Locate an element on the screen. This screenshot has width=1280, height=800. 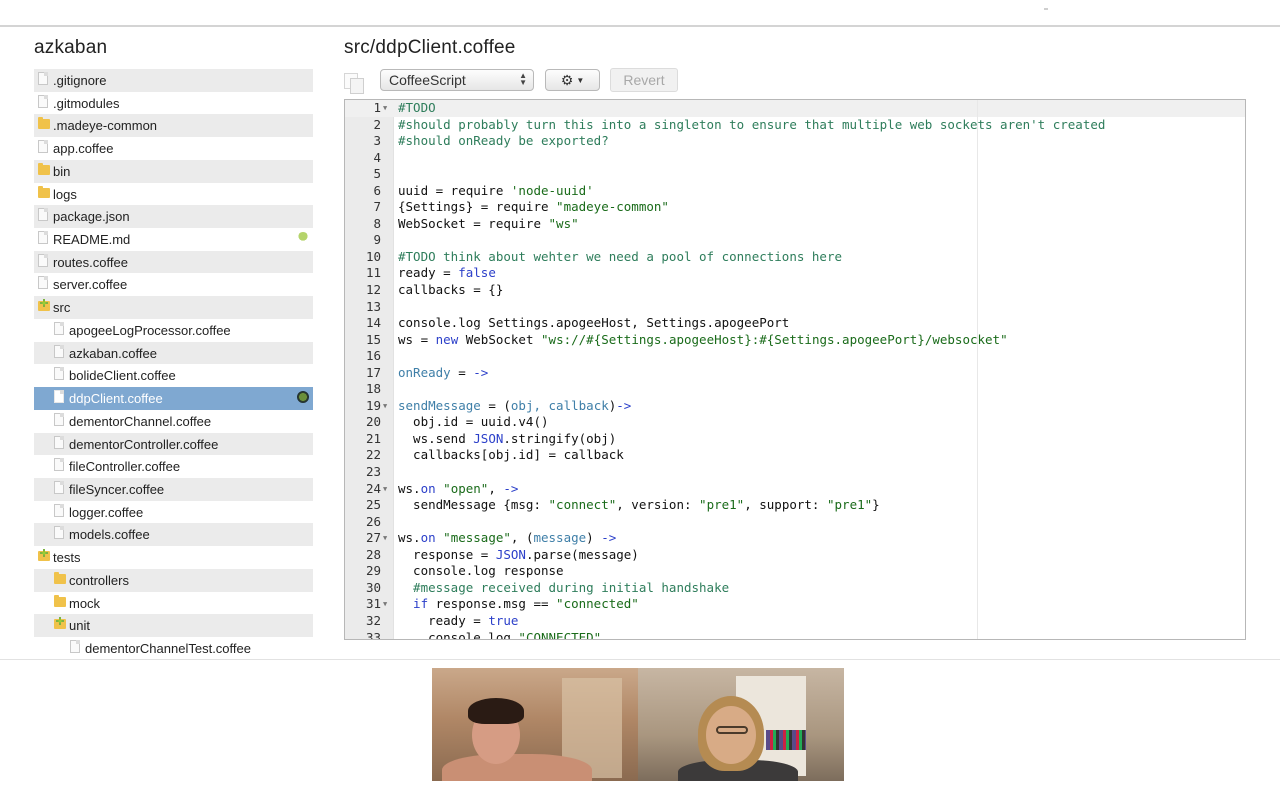
tree-item-bolideclient-coffee: bolideClient.coffee is located at coordinates (173, 375).